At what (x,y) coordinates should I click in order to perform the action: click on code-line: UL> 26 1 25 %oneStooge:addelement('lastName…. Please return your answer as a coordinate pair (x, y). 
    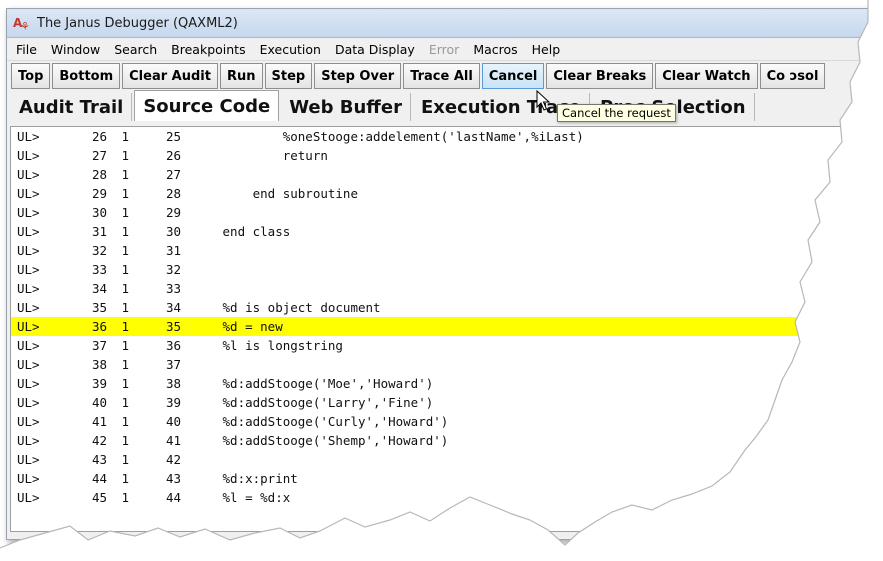
    Looking at the image, I should click on (436, 136).